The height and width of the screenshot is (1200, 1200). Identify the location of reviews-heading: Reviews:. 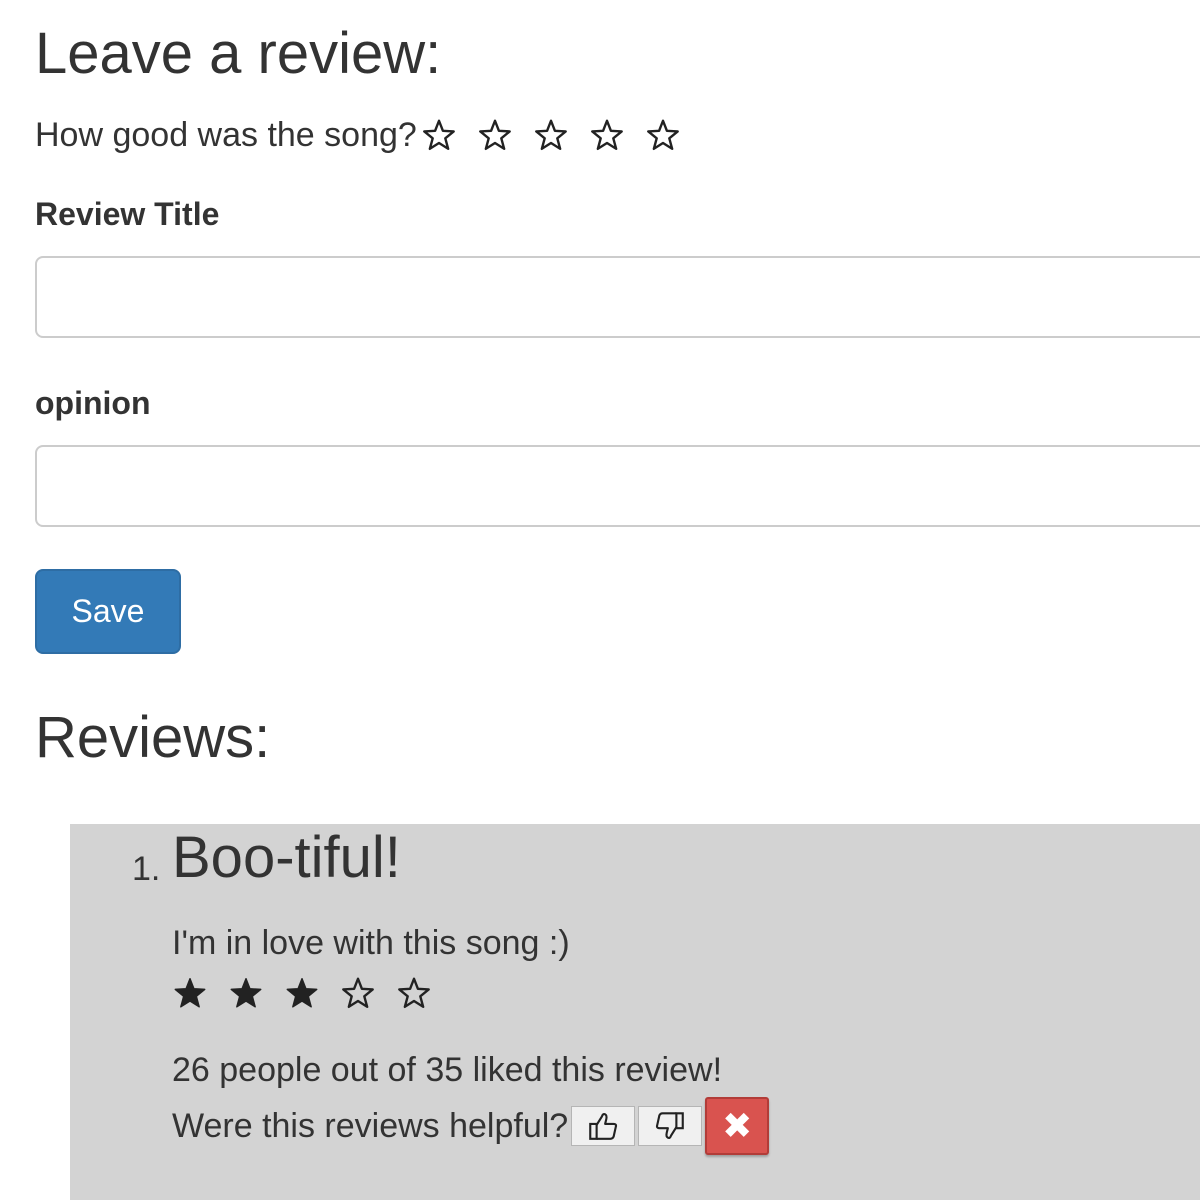
(153, 737).